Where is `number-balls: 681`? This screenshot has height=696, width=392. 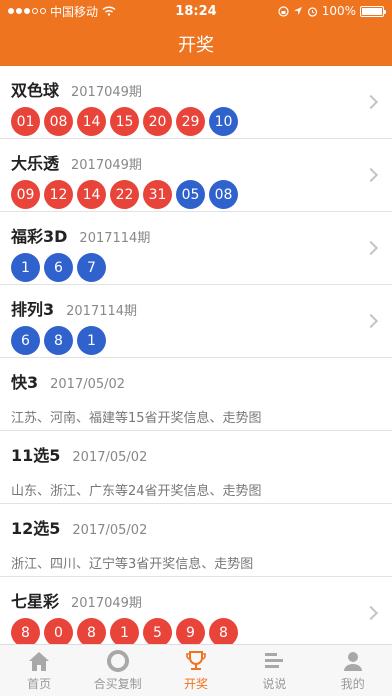
number-balls: 681 is located at coordinates (201, 340).